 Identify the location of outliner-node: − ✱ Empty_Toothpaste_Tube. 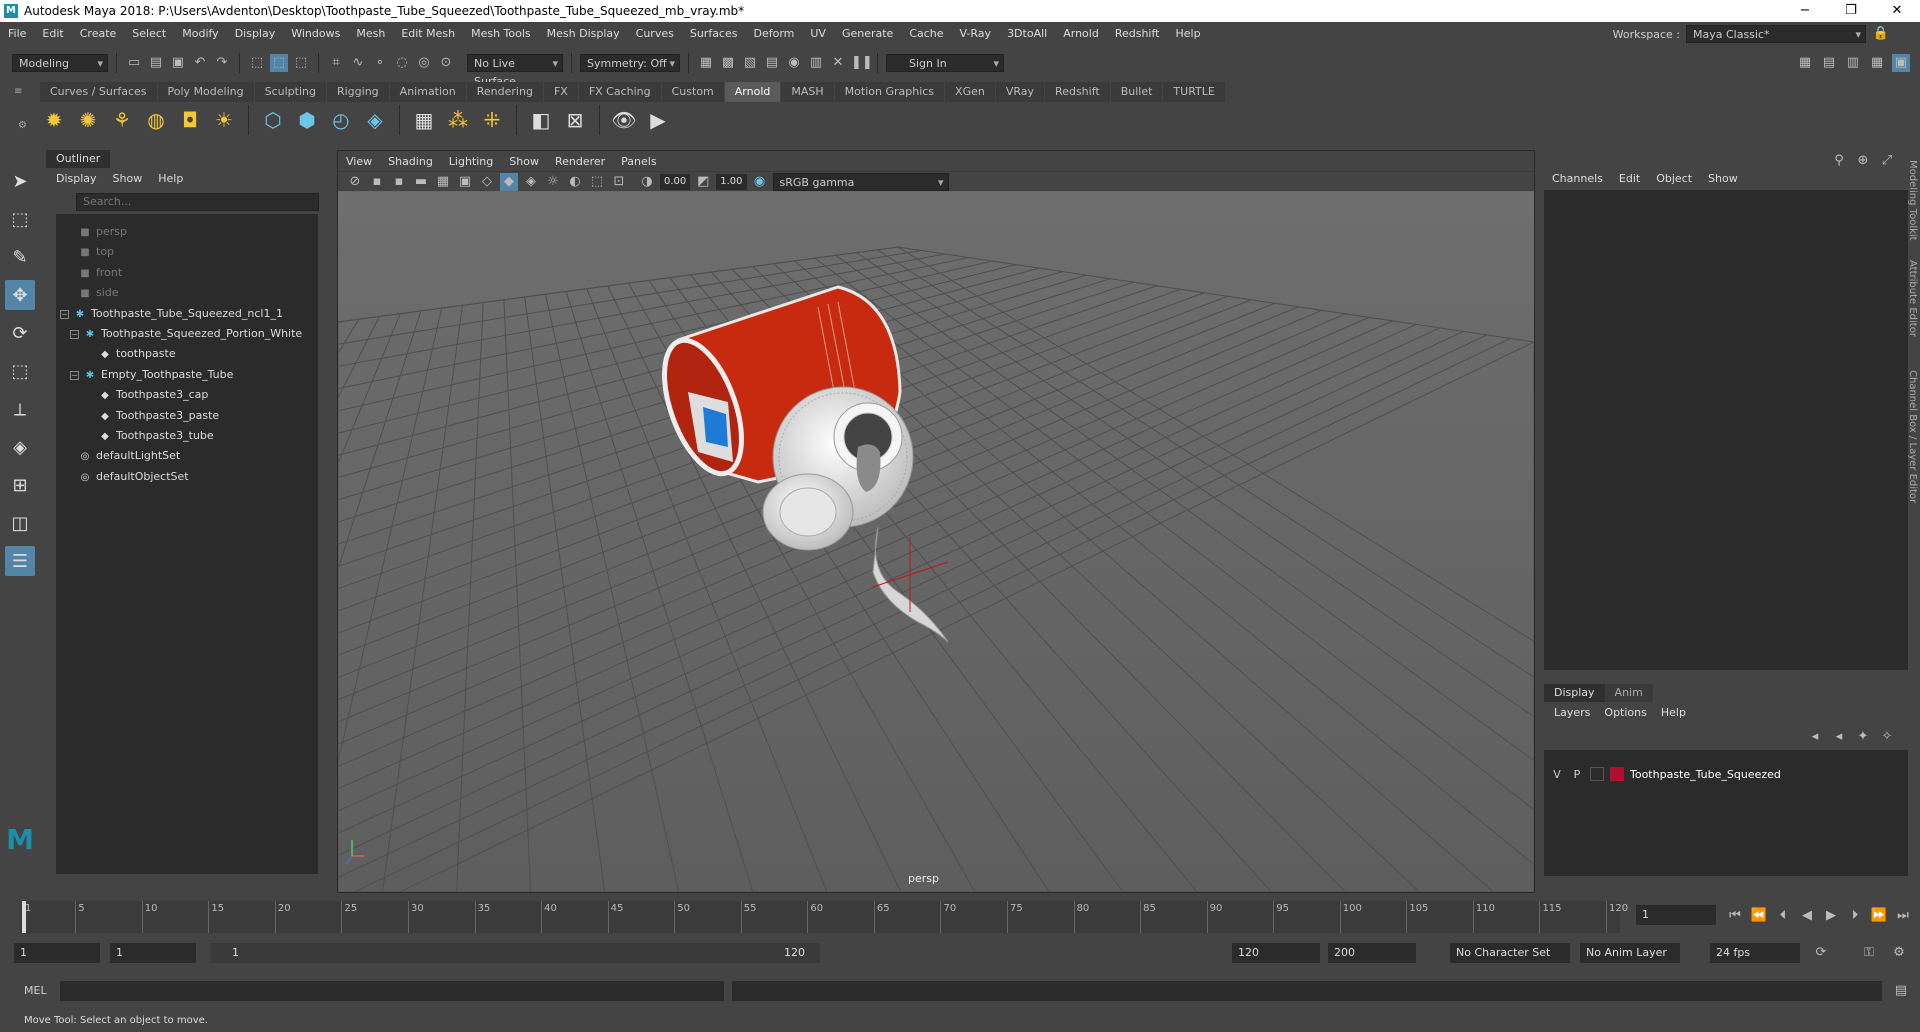
(151, 375).